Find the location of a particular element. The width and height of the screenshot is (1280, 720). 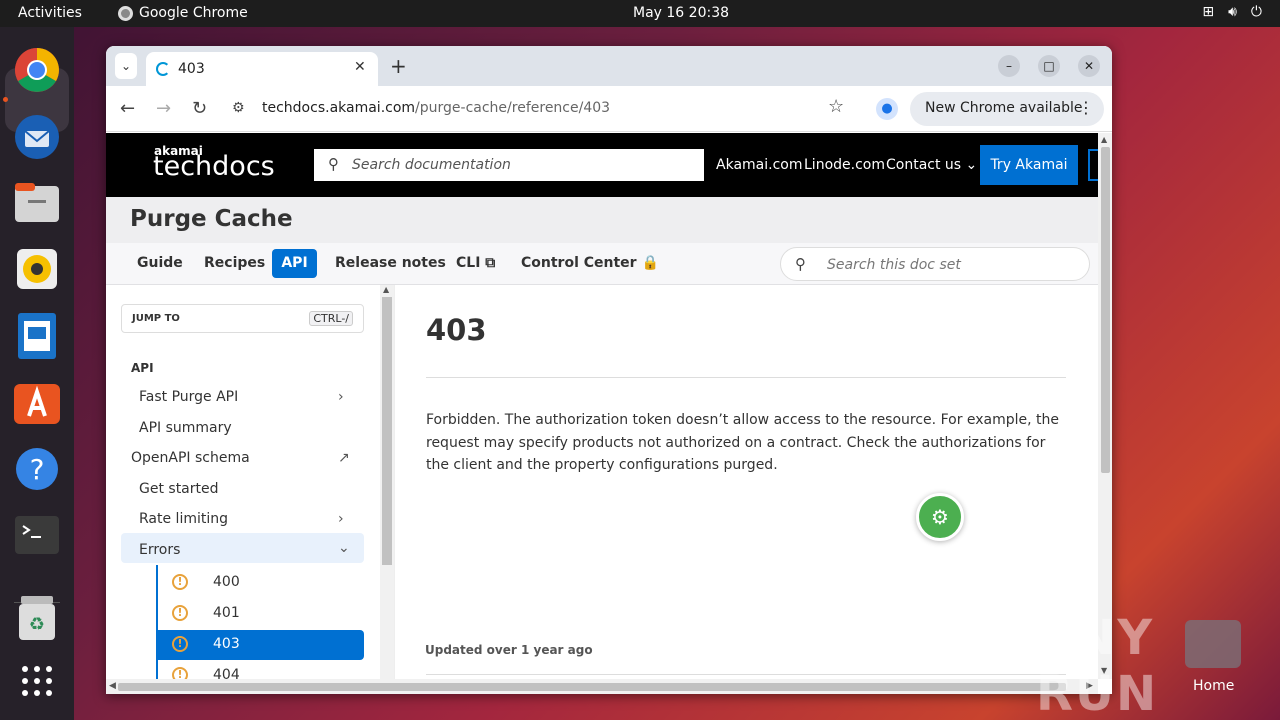

files-icon is located at coordinates (37, 203).